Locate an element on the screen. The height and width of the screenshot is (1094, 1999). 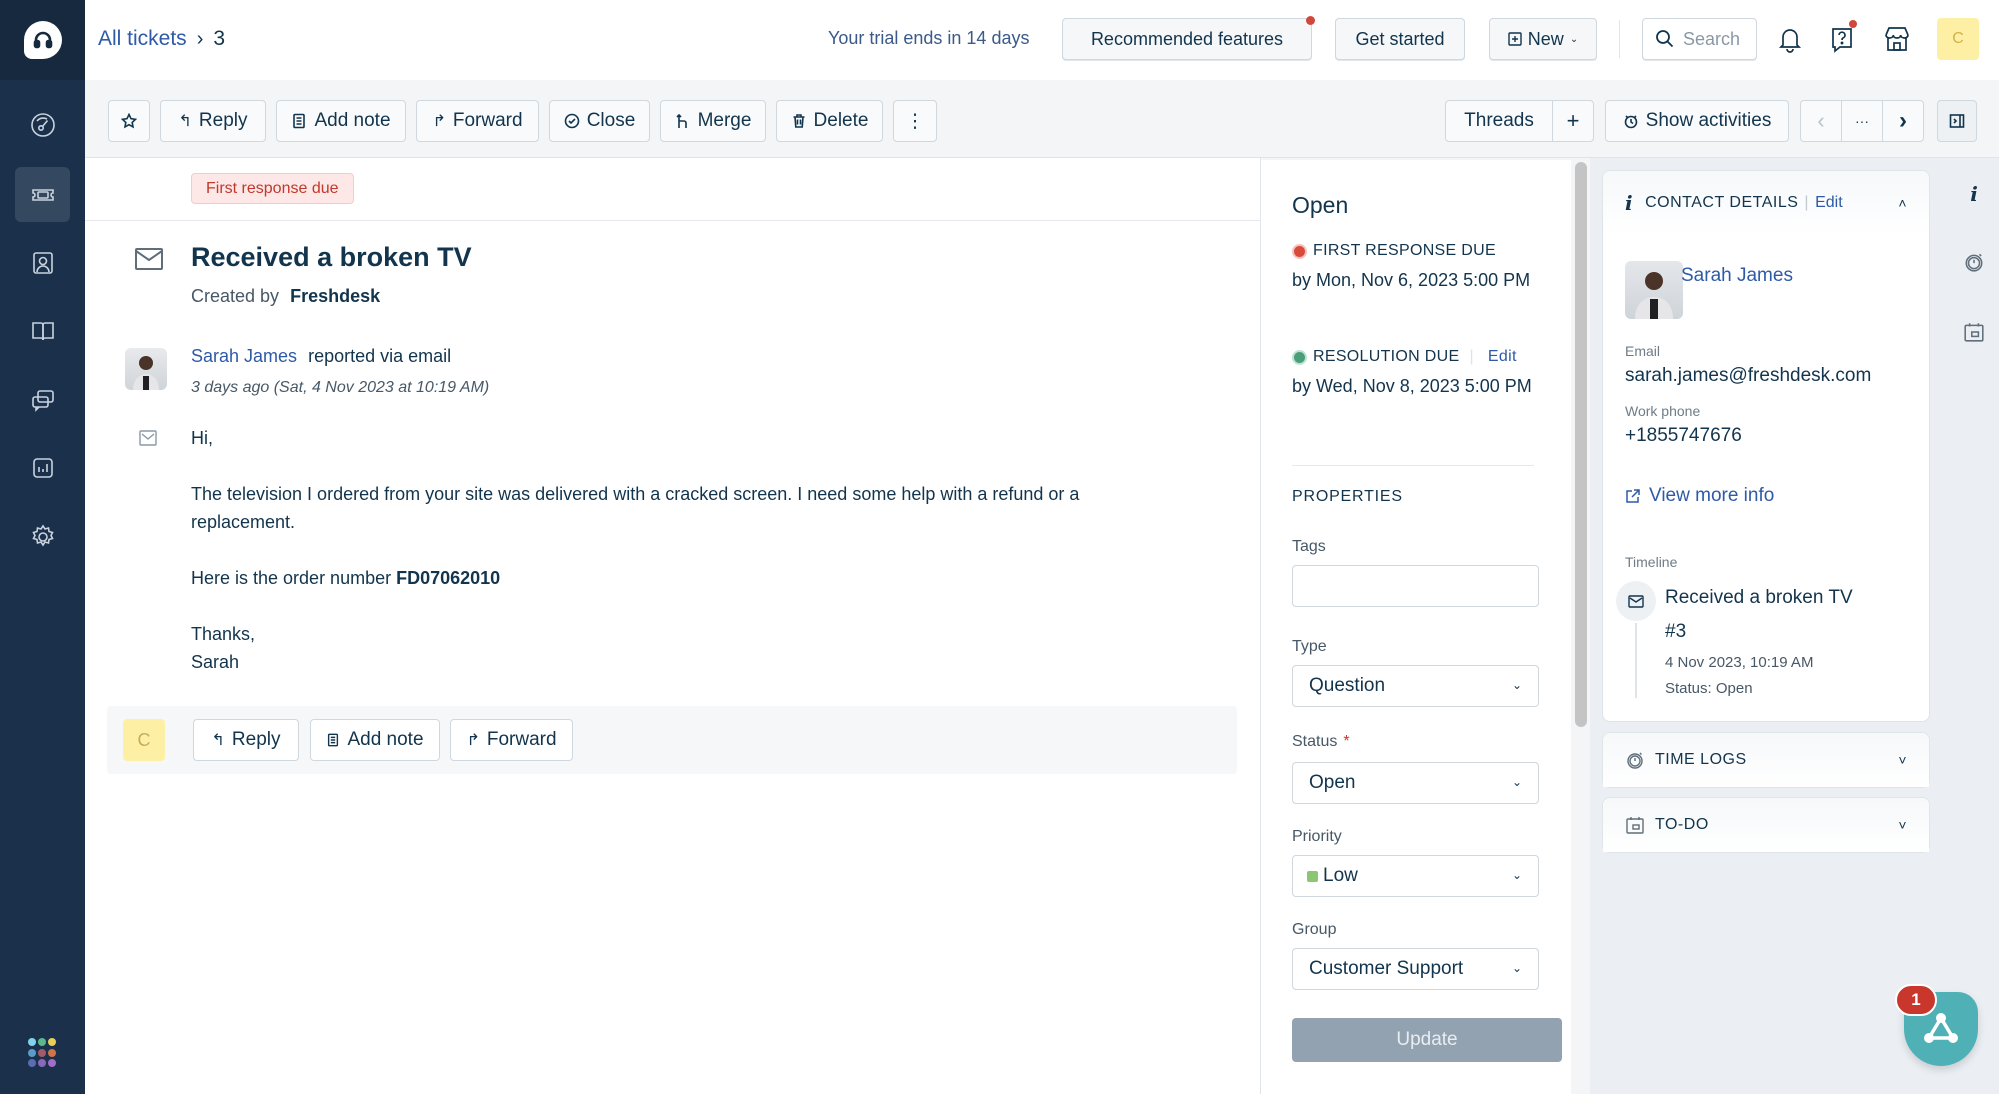
breadcrumb: All tickets › 3 is located at coordinates (161, 39).